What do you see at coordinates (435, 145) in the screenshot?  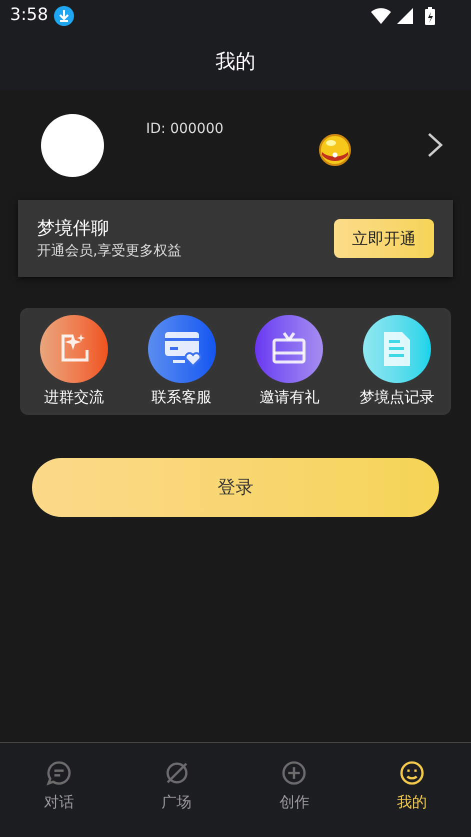 I see `chevron-right-icon` at bounding box center [435, 145].